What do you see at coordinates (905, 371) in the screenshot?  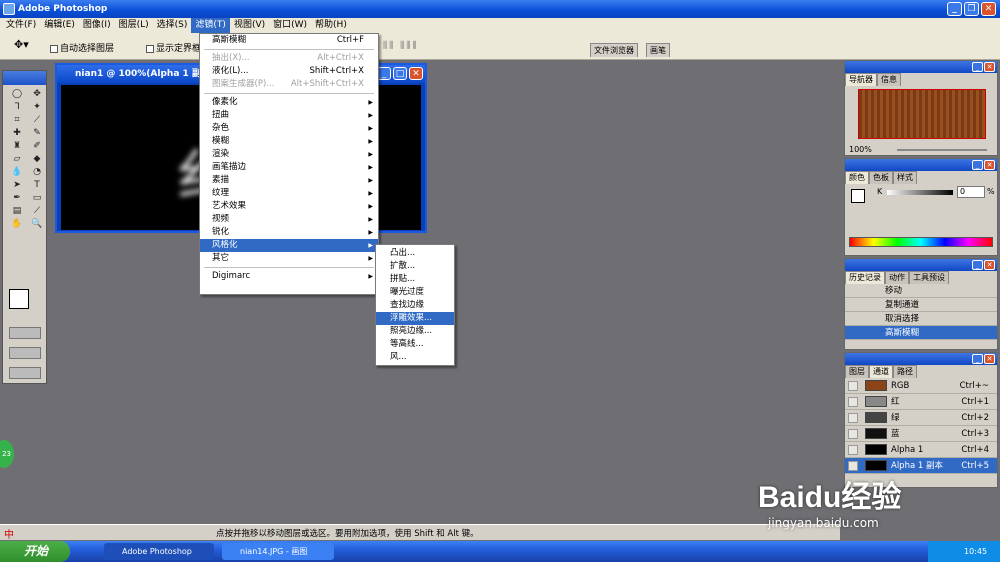 I see `tab-paths: 路径` at bounding box center [905, 371].